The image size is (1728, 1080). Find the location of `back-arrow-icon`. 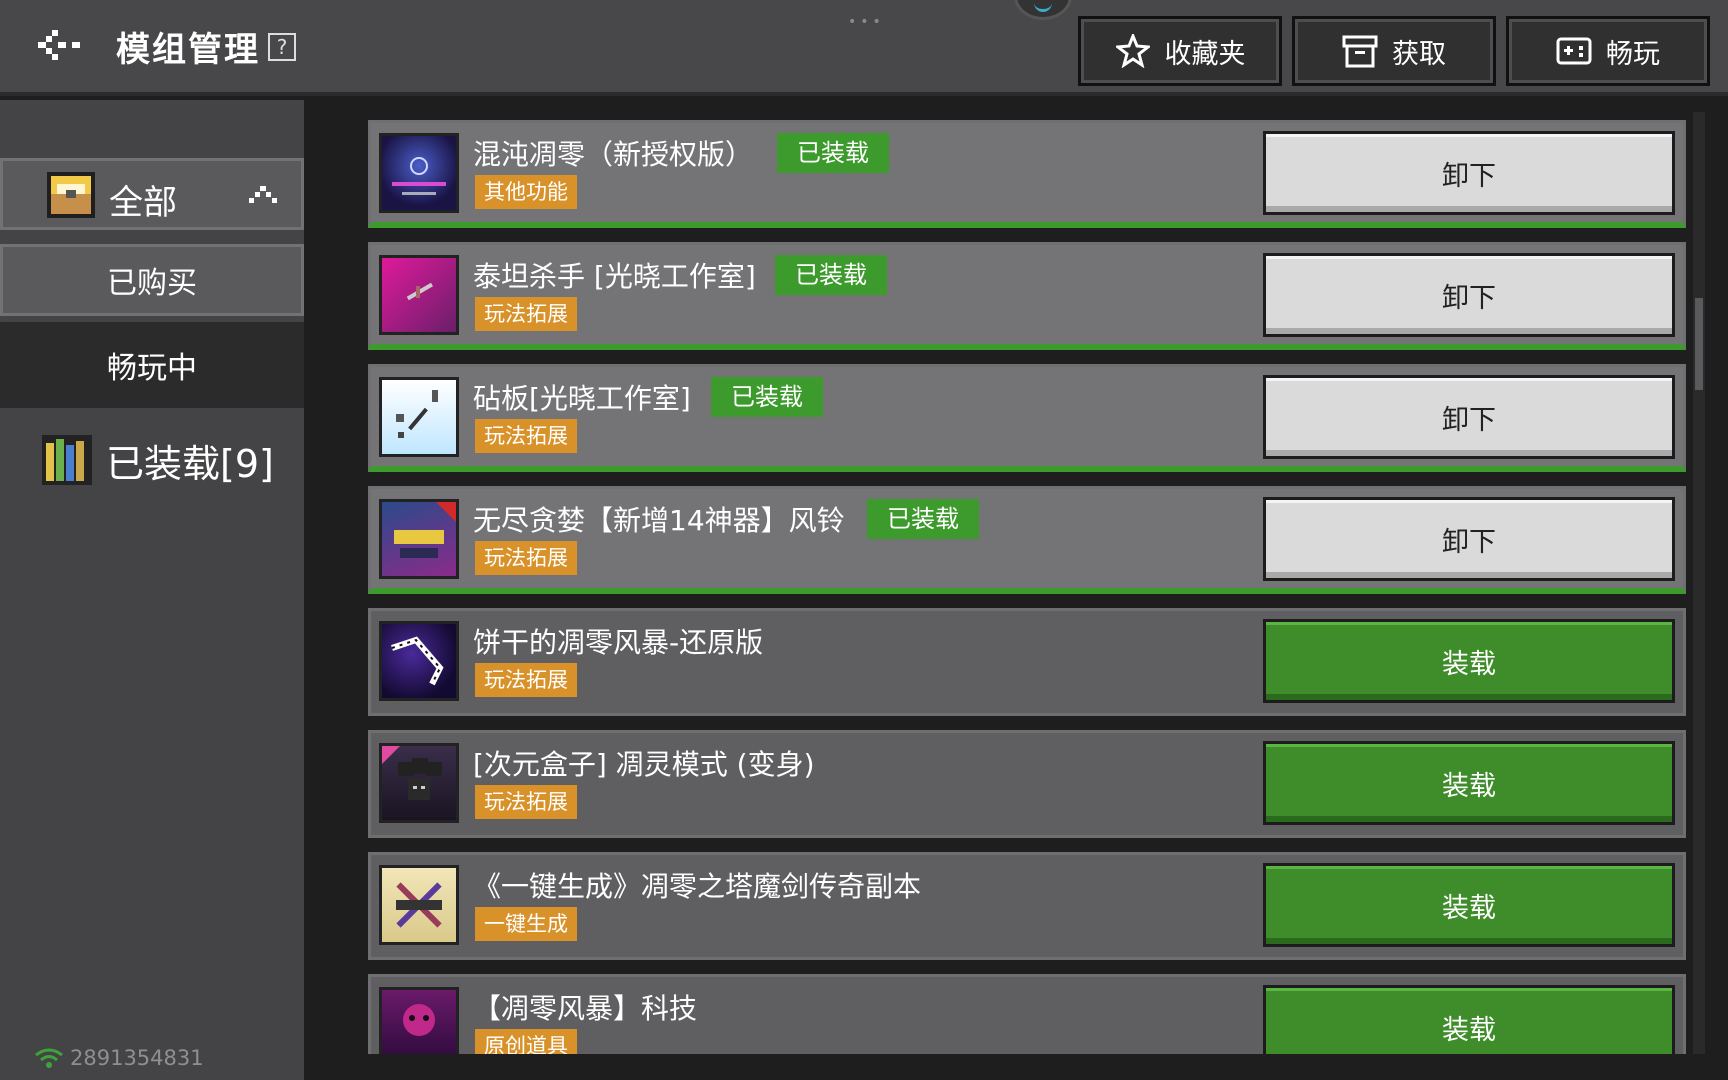

back-arrow-icon is located at coordinates (60, 45).